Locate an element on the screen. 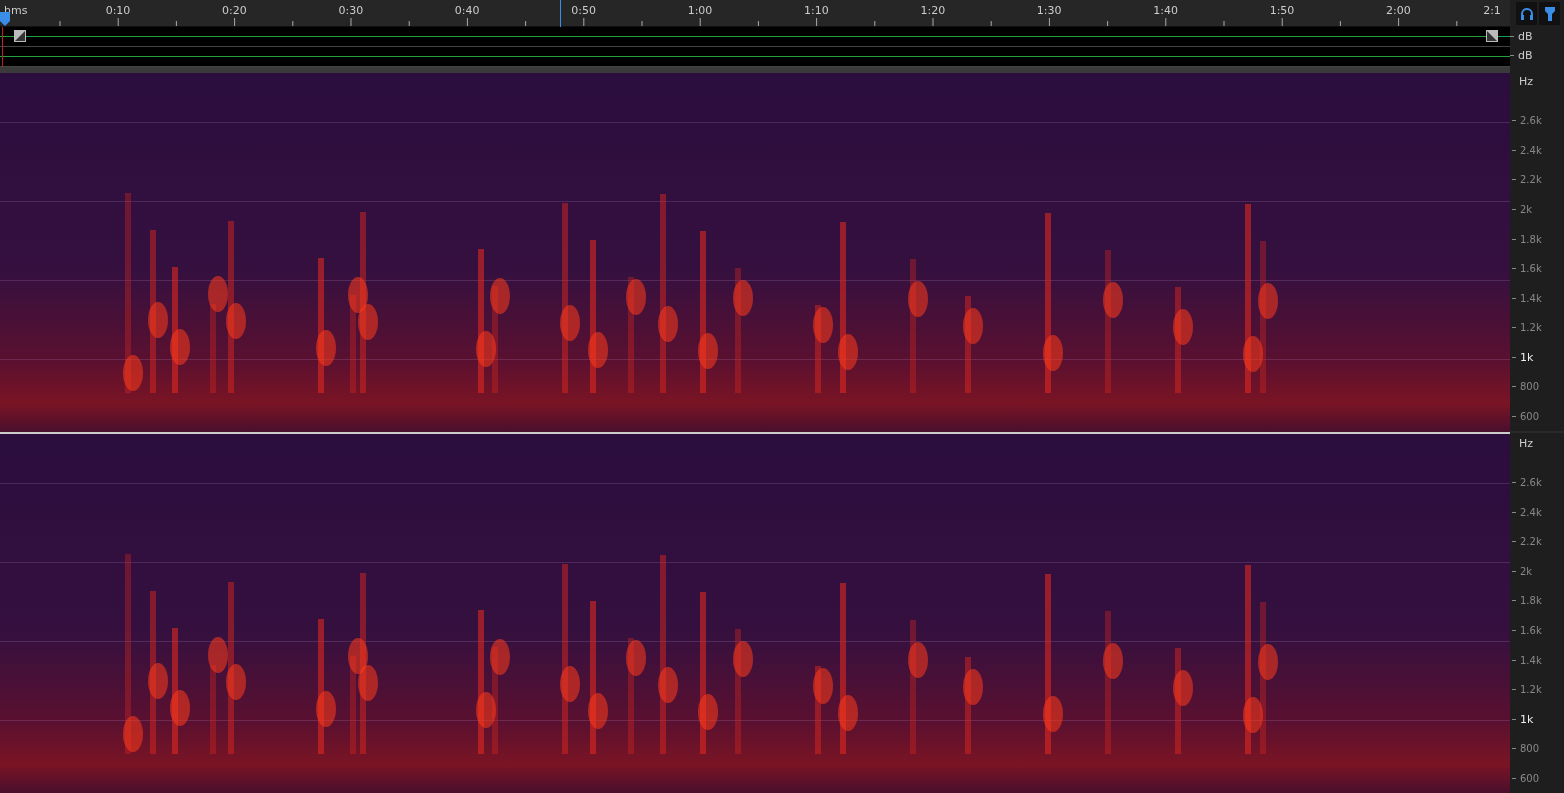 This screenshot has height=793, width=1564. time-label: 2:00 is located at coordinates (1398, 10).